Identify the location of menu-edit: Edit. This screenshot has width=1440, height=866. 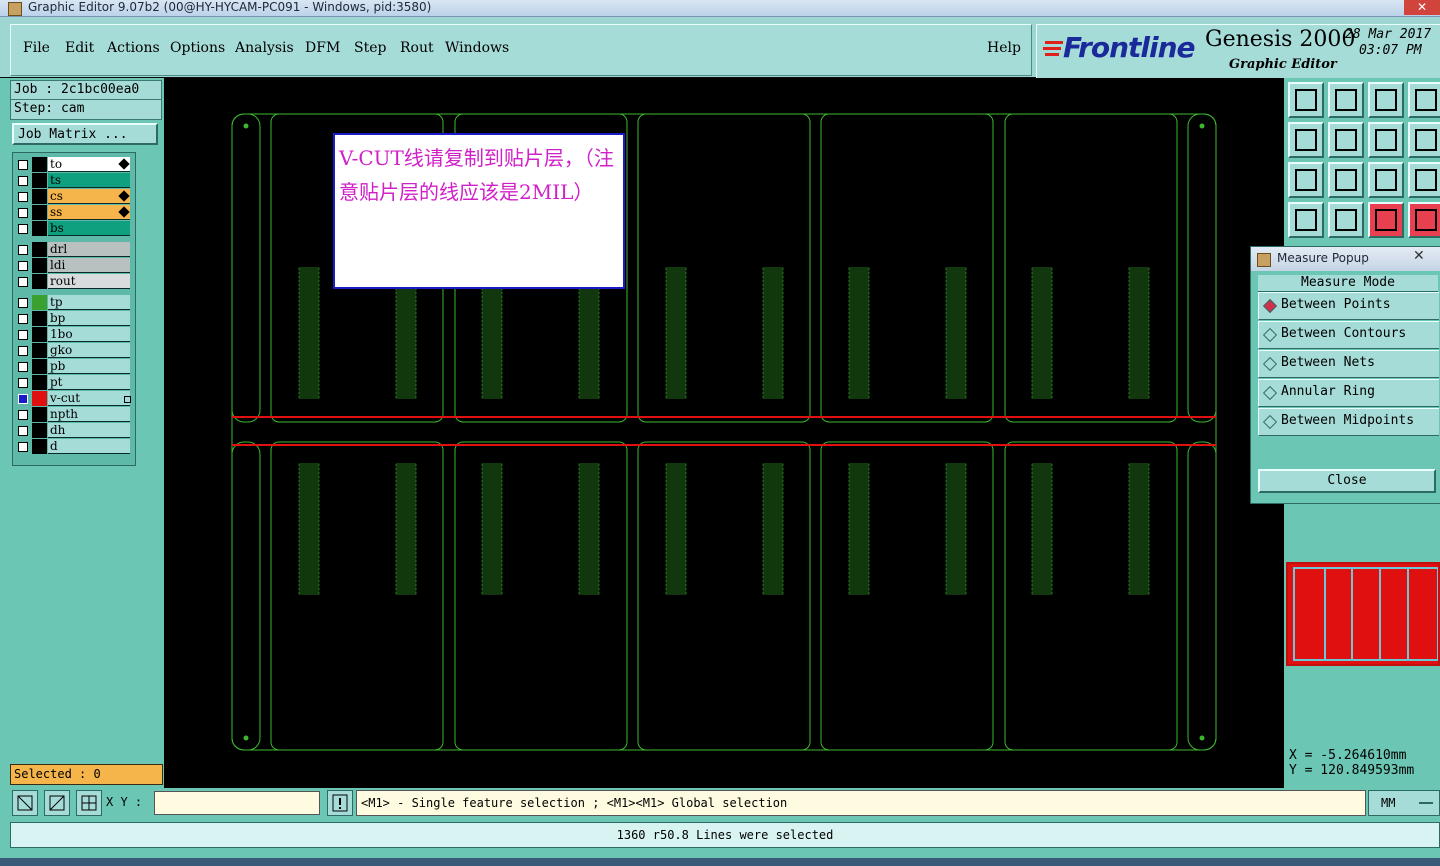
(79, 48).